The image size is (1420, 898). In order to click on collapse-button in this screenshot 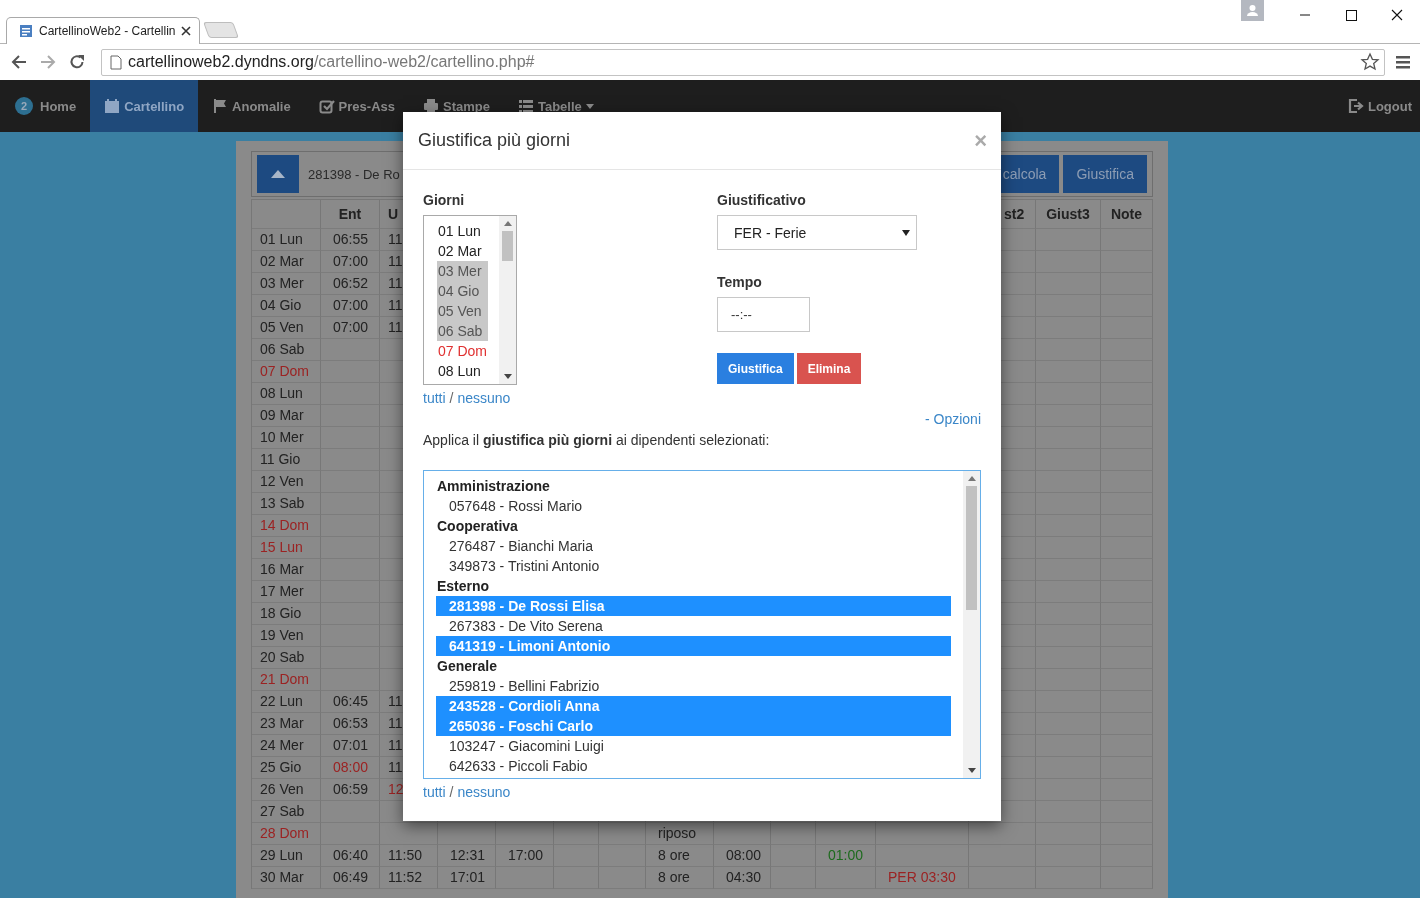, I will do `click(278, 174)`.